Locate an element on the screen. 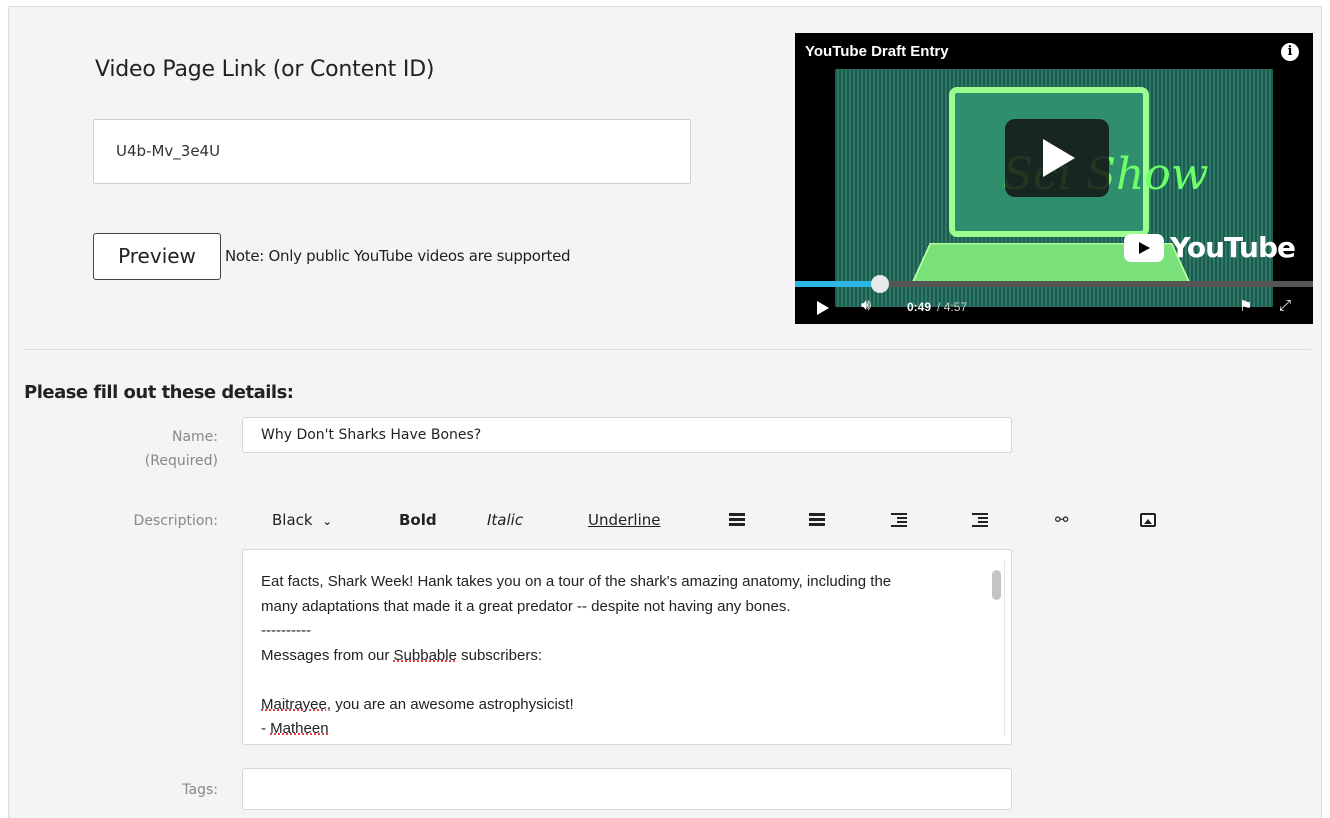 This screenshot has height=818, width=1330. bulleted-list-icon is located at coordinates (737, 520).